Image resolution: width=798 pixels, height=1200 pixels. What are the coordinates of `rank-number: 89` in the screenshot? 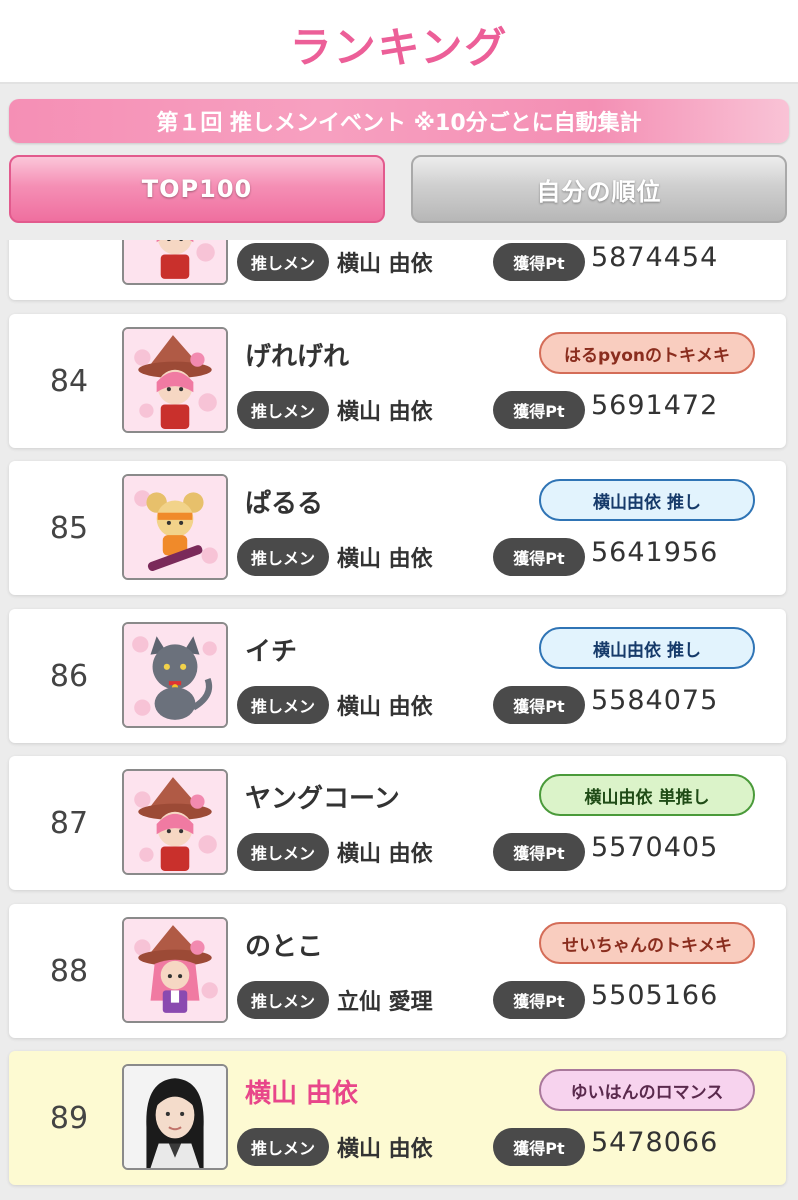 It's located at (69, 1118).